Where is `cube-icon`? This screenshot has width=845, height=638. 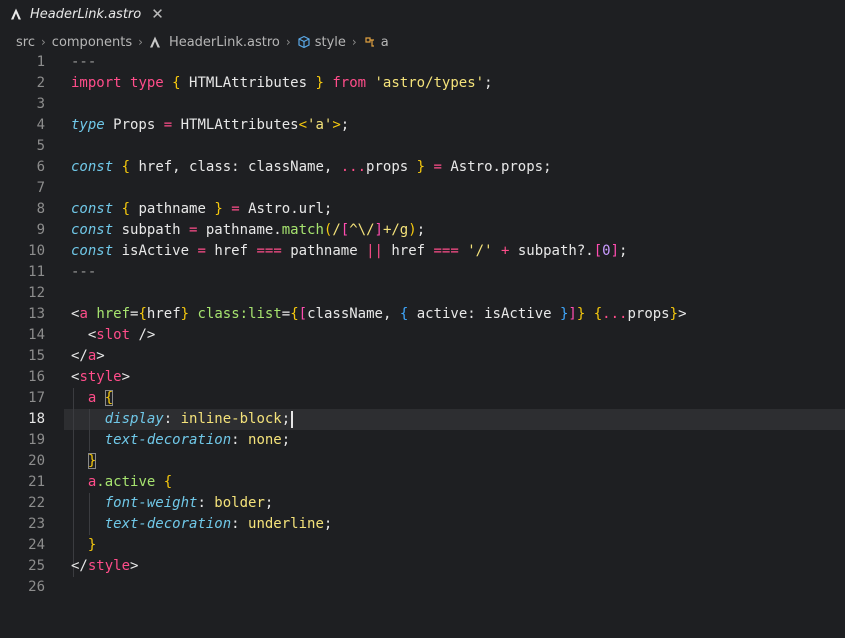 cube-icon is located at coordinates (304, 42).